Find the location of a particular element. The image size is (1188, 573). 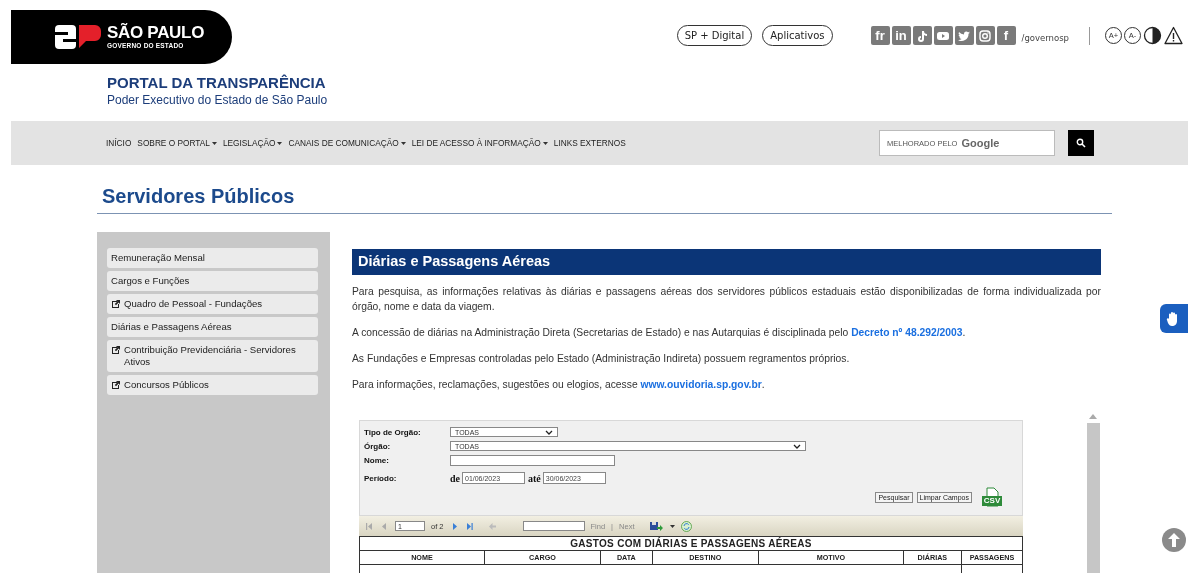

nav-item: LEGISLAÇÃO is located at coordinates (252, 143).